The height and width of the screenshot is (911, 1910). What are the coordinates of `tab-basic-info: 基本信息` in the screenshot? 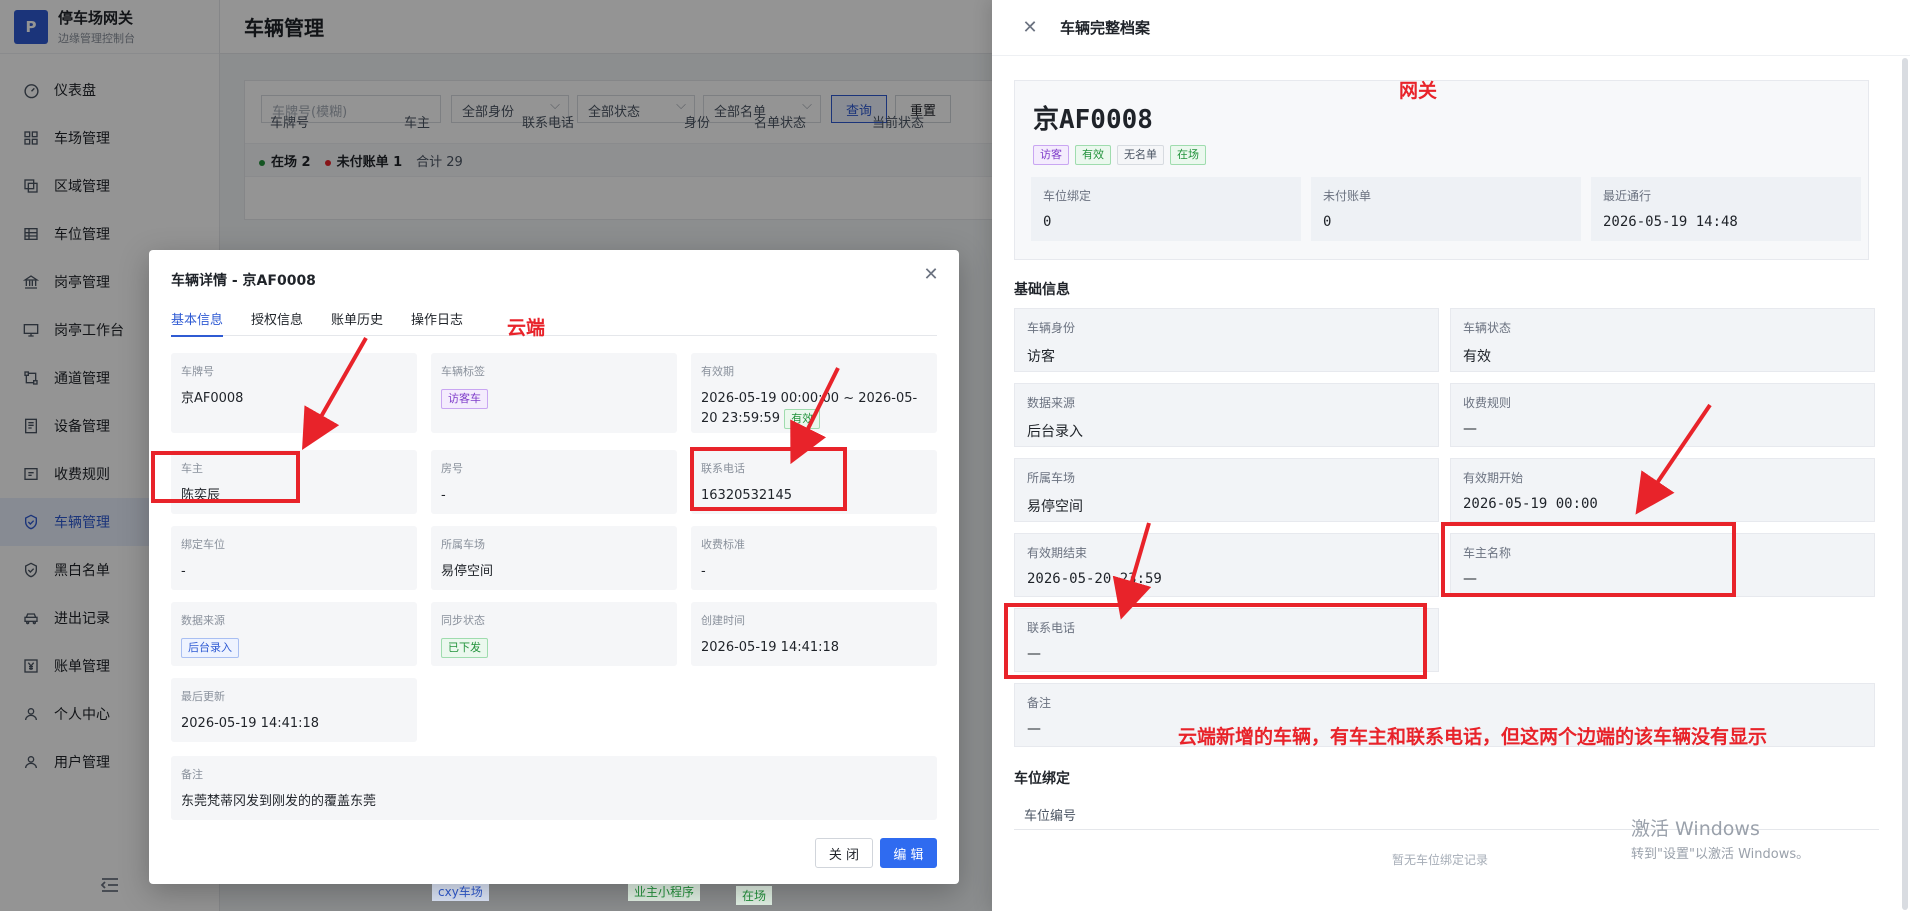 It's located at (197, 318).